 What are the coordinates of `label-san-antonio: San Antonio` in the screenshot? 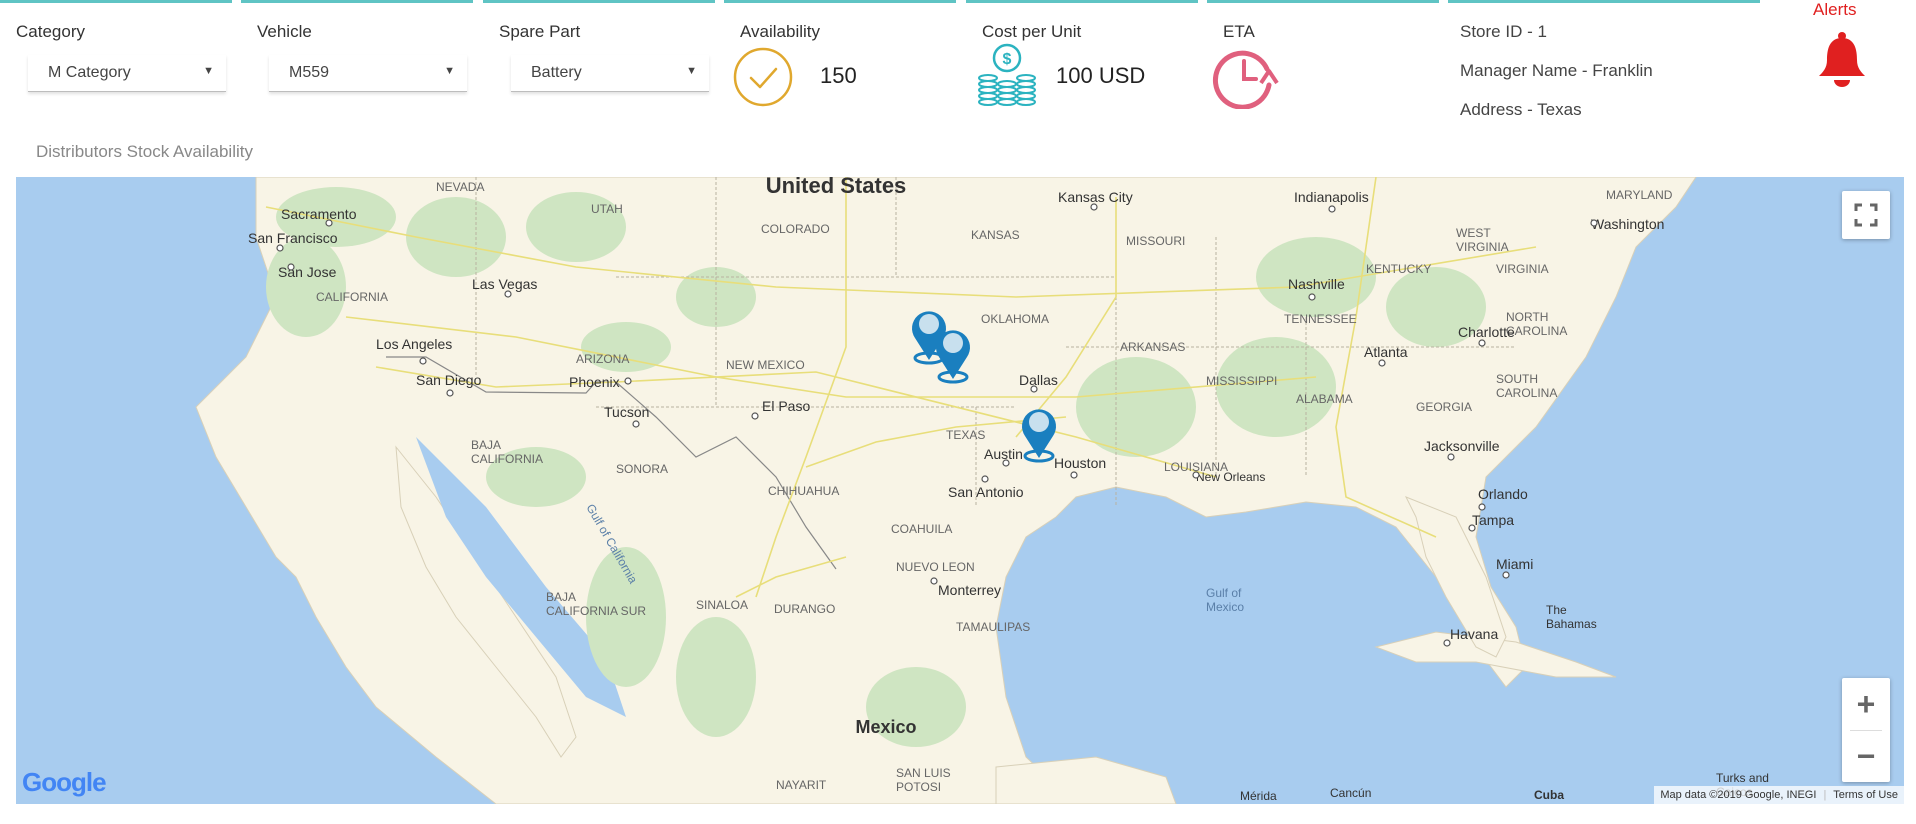 It's located at (986, 492).